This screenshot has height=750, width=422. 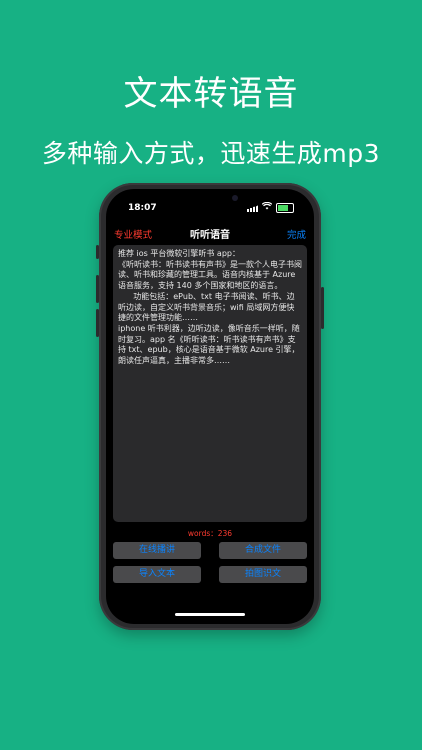 I want to click on page-title: 听听语音, so click(x=210, y=235).